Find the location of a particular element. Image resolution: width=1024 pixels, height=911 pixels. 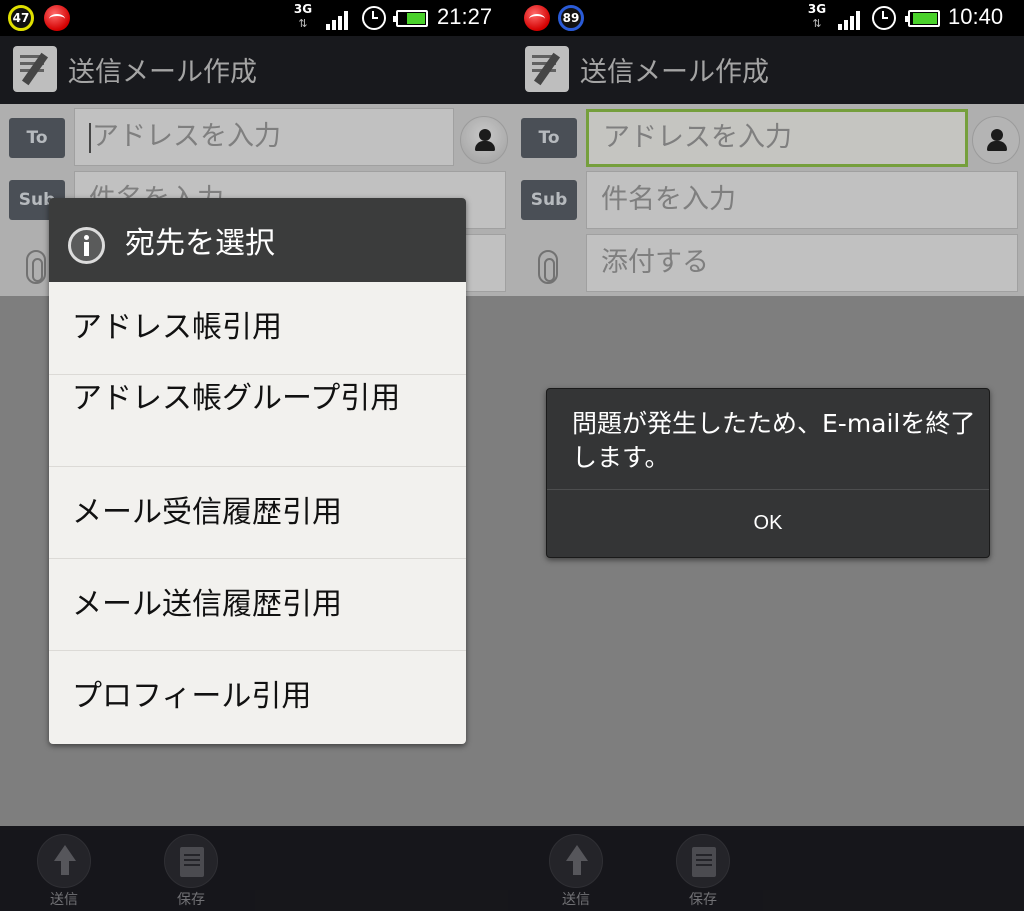

dialog-option-address-book: アドレス帳引用 is located at coordinates (257, 328).